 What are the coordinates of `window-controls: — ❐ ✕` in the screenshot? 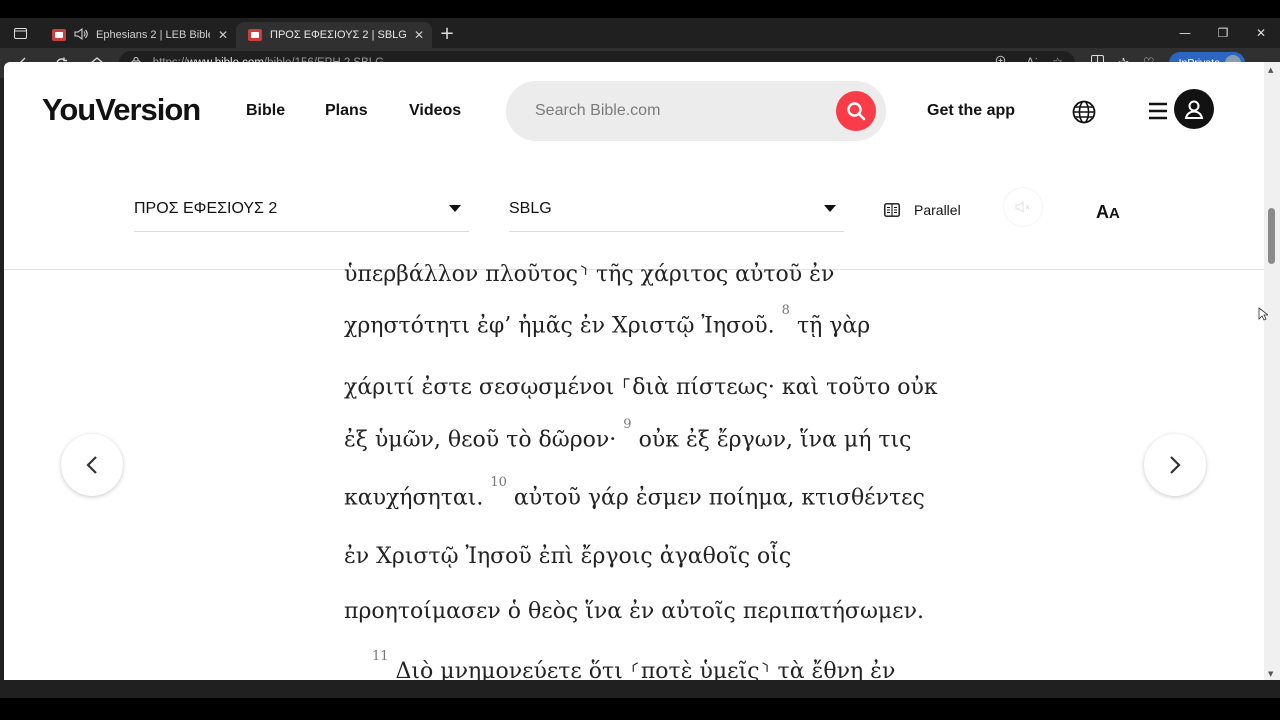 It's located at (1223, 33).